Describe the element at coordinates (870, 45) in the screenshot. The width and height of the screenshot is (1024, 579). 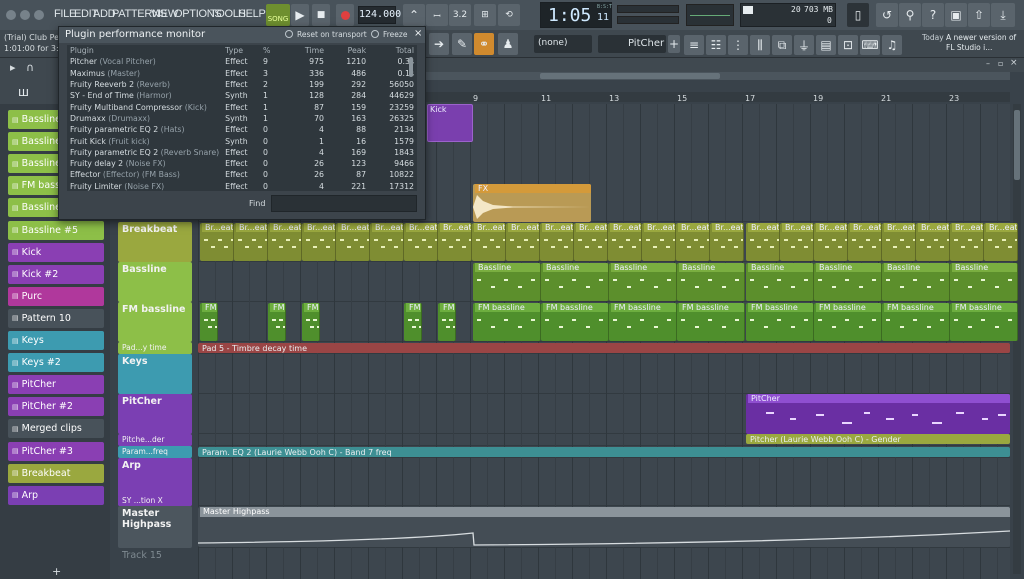
I see `touch-keyboard-button: ⌨` at that location.